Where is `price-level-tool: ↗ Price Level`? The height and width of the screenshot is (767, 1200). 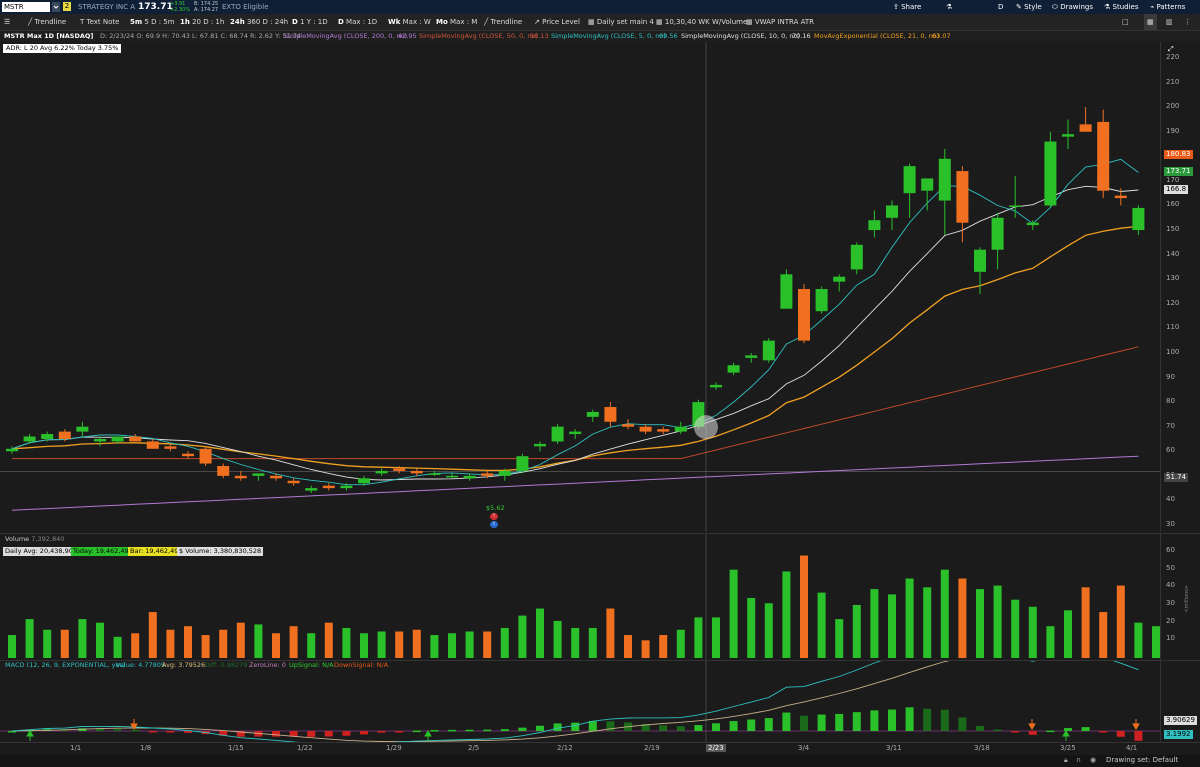 price-level-tool: ↗ Price Level is located at coordinates (557, 22).